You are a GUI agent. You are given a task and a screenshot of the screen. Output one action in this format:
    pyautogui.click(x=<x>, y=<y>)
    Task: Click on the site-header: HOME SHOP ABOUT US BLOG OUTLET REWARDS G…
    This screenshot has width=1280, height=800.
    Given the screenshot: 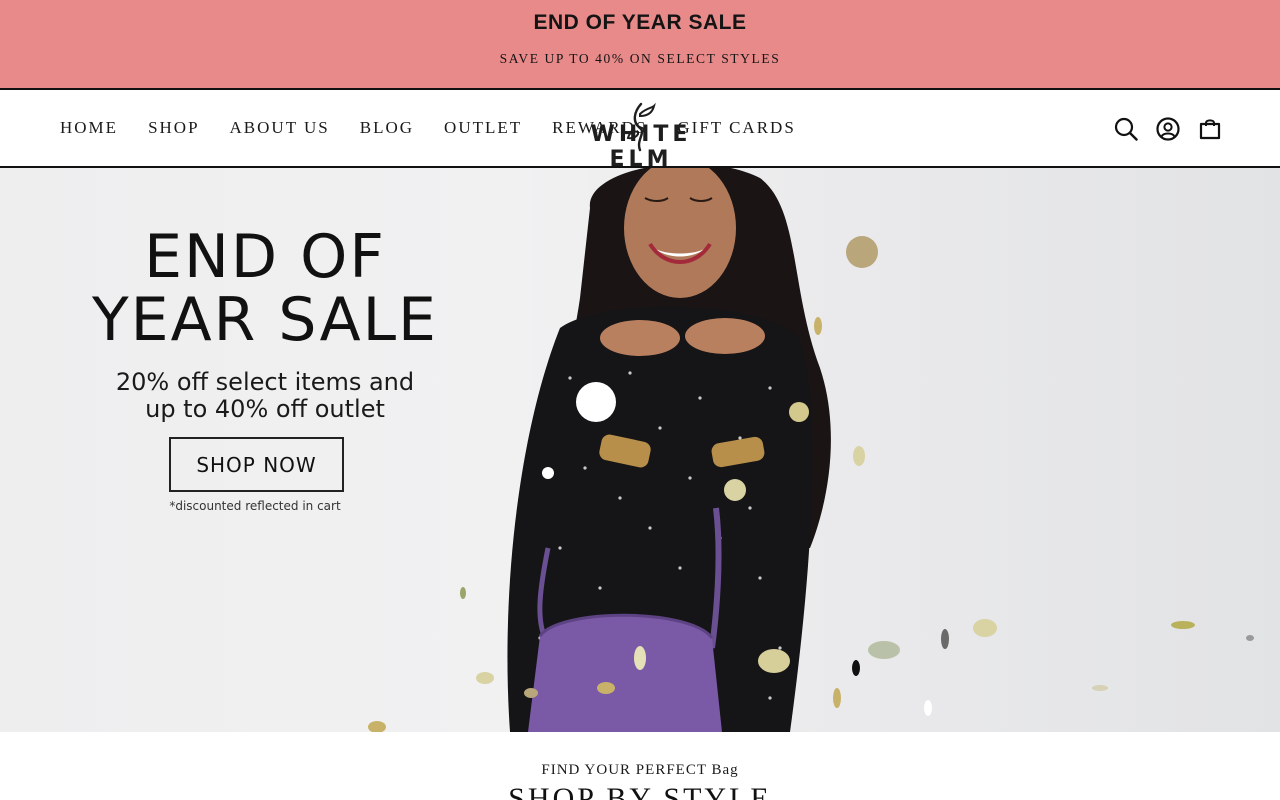 What is the action you would take?
    pyautogui.click(x=640, y=130)
    